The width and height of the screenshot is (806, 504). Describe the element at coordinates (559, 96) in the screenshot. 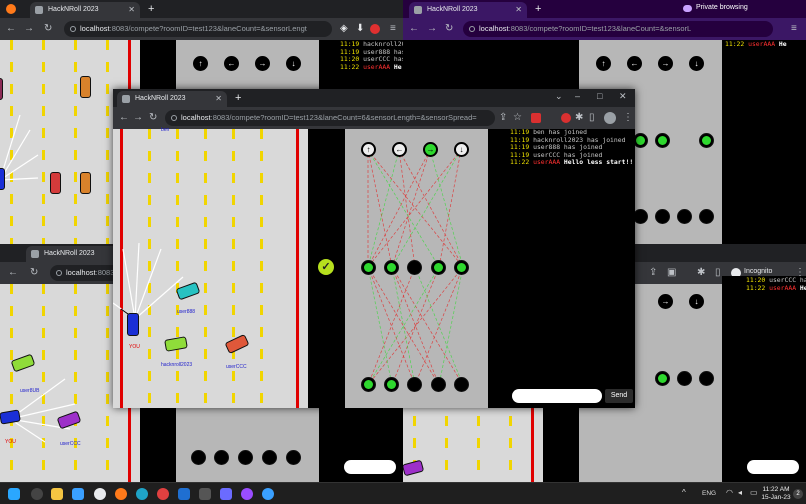

I see `tab-search-icon: ⌄` at that location.